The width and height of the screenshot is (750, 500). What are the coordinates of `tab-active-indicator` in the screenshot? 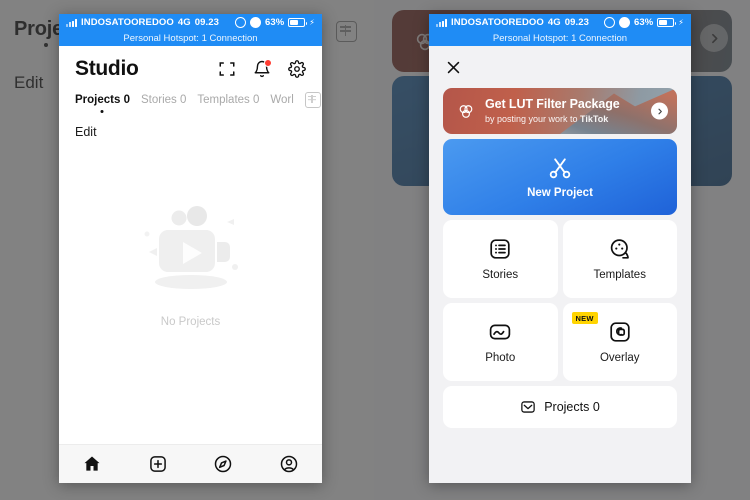 It's located at (102, 111).